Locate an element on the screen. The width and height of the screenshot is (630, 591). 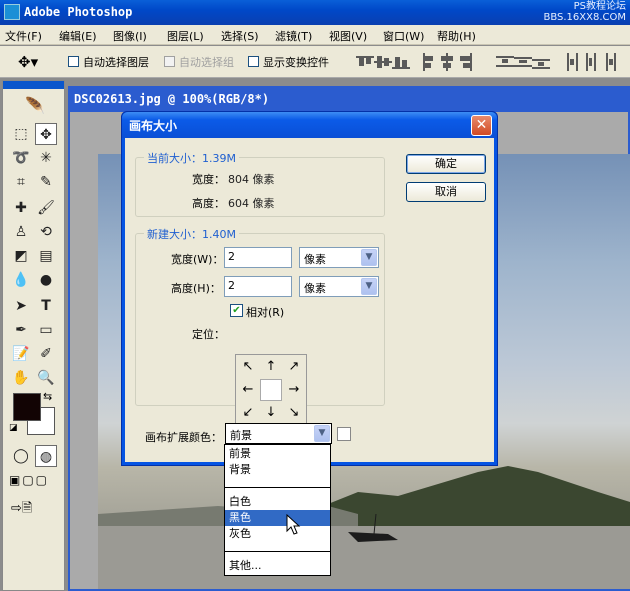
align-vertical-centers-icon is located at coordinates (383, 62).